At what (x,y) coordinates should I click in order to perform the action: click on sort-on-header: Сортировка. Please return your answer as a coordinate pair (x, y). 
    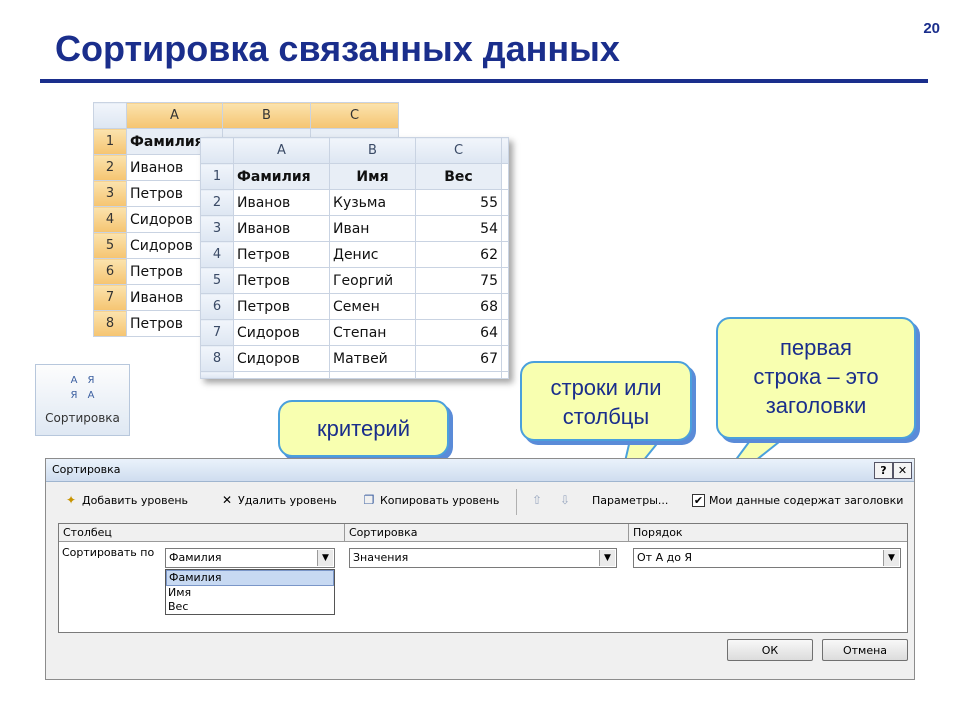
    Looking at the image, I should click on (487, 533).